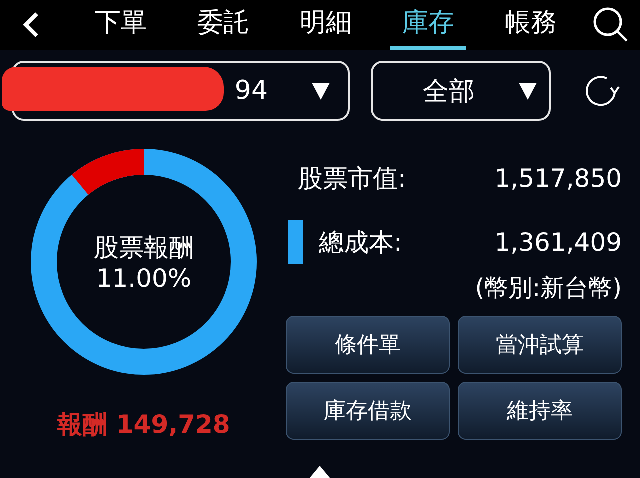  What do you see at coordinates (540, 345) in the screenshot?
I see `action-button: 當沖試算` at bounding box center [540, 345].